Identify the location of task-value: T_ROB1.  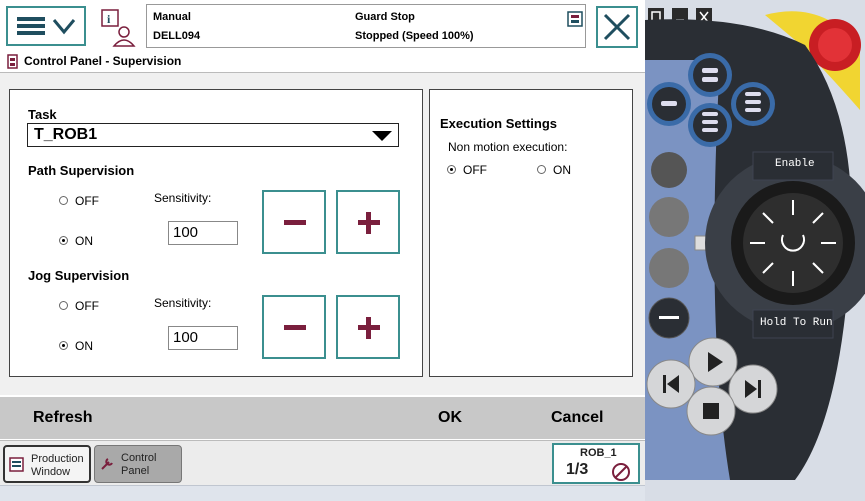
(66, 134).